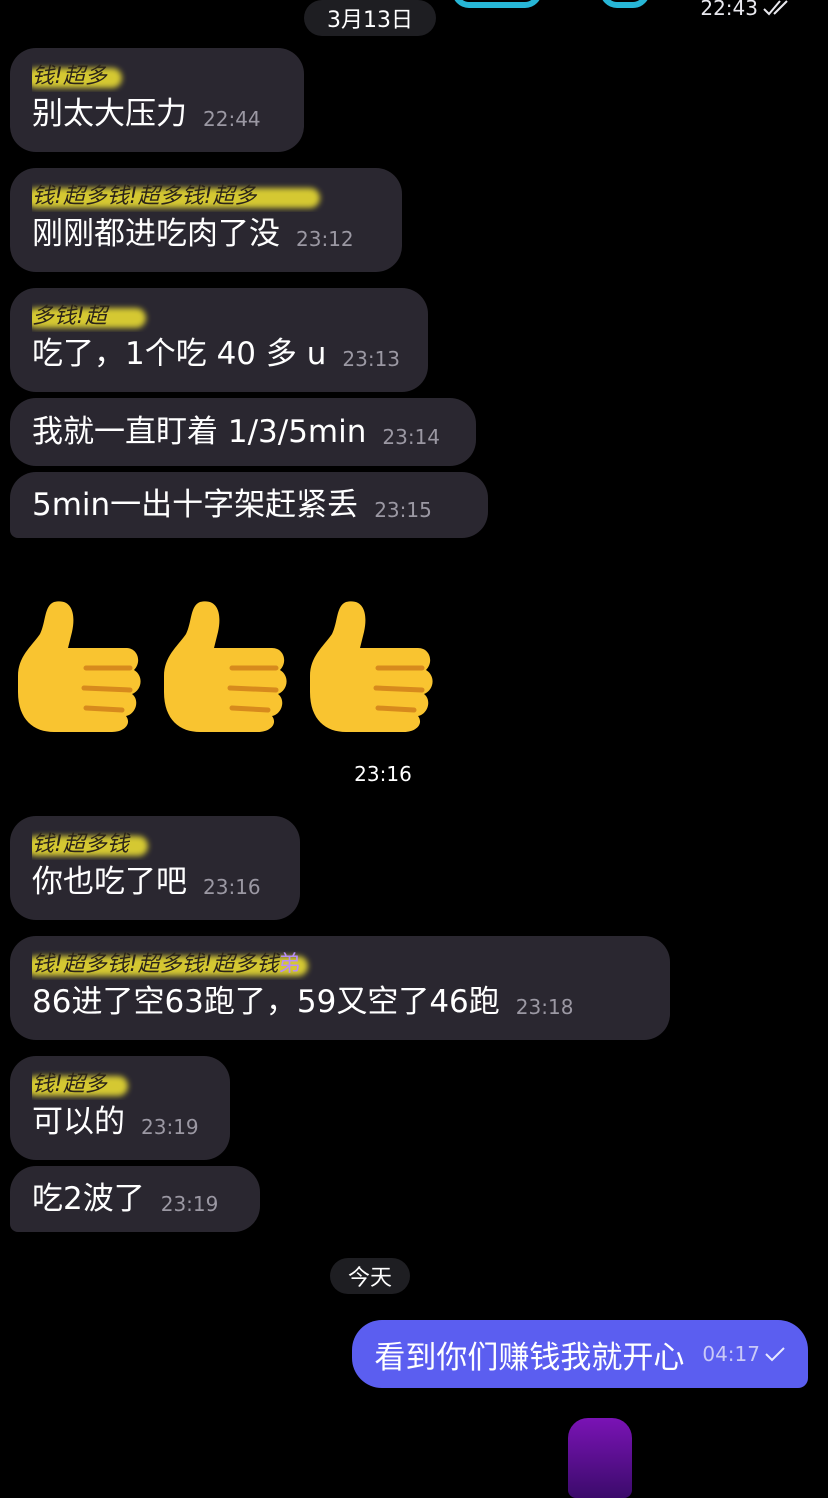 The height and width of the screenshot is (1498, 828). What do you see at coordinates (78, 1122) in the screenshot?
I see `message-text: 可以的` at bounding box center [78, 1122].